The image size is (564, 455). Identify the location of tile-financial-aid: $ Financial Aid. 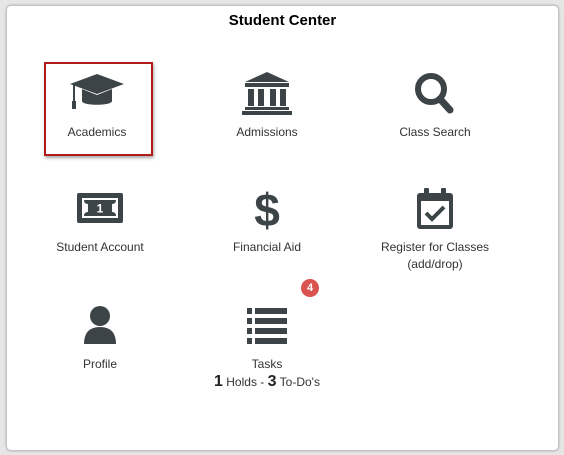
(267, 221).